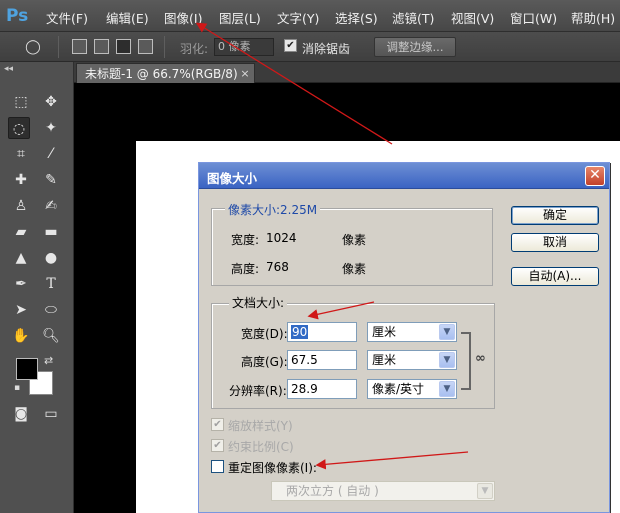 This screenshot has width=620, height=513. Describe the element at coordinates (21, 310) in the screenshot. I see `path-selection-icon: ➤` at that location.